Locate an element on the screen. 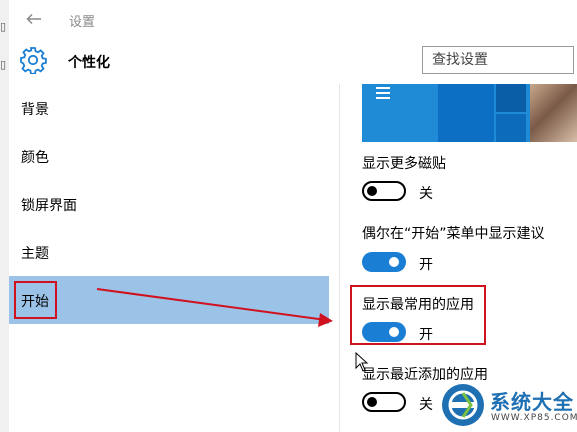 The image size is (577, 432). sidebar-item-label: 颜色 is located at coordinates (35, 158).